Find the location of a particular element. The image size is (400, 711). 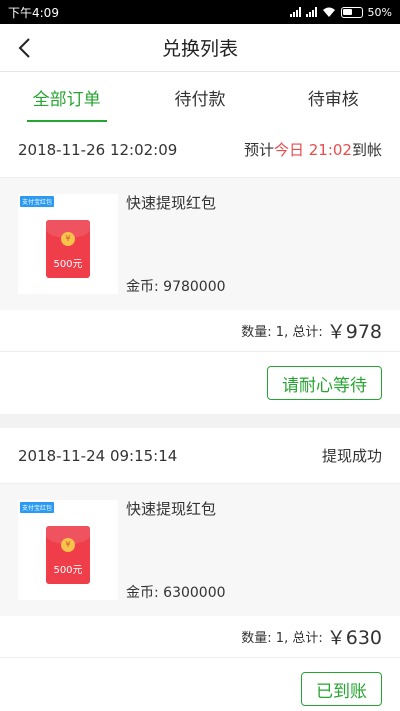

status-time: 下午4:09 is located at coordinates (33, 12).